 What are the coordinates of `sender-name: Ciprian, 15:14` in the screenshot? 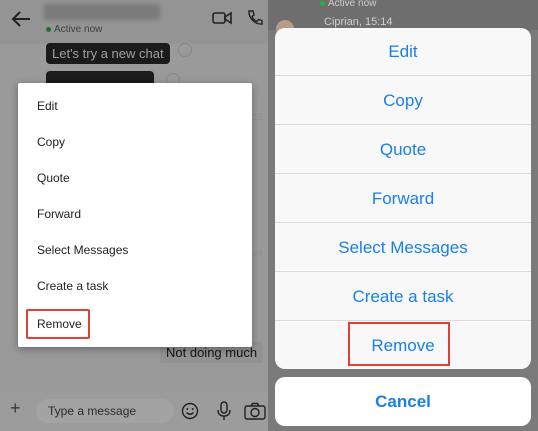 It's located at (358, 22).